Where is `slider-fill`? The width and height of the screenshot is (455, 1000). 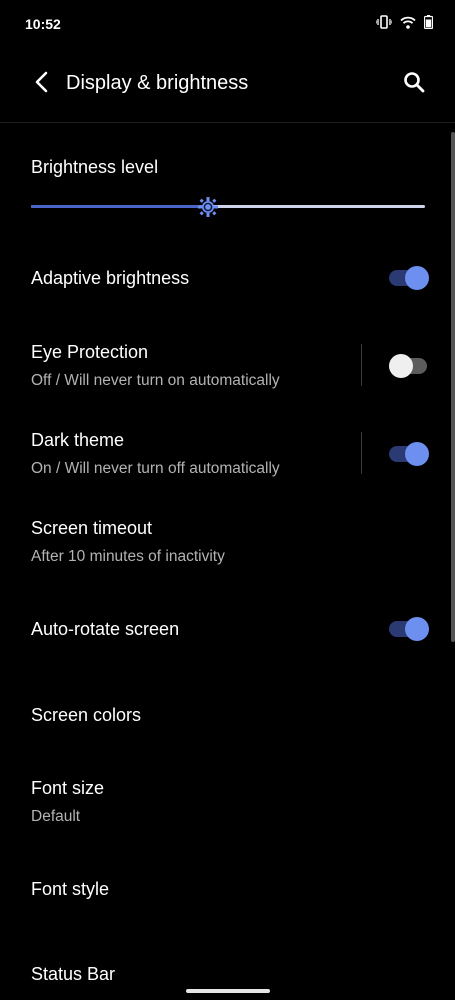
slider-fill is located at coordinates (119, 206).